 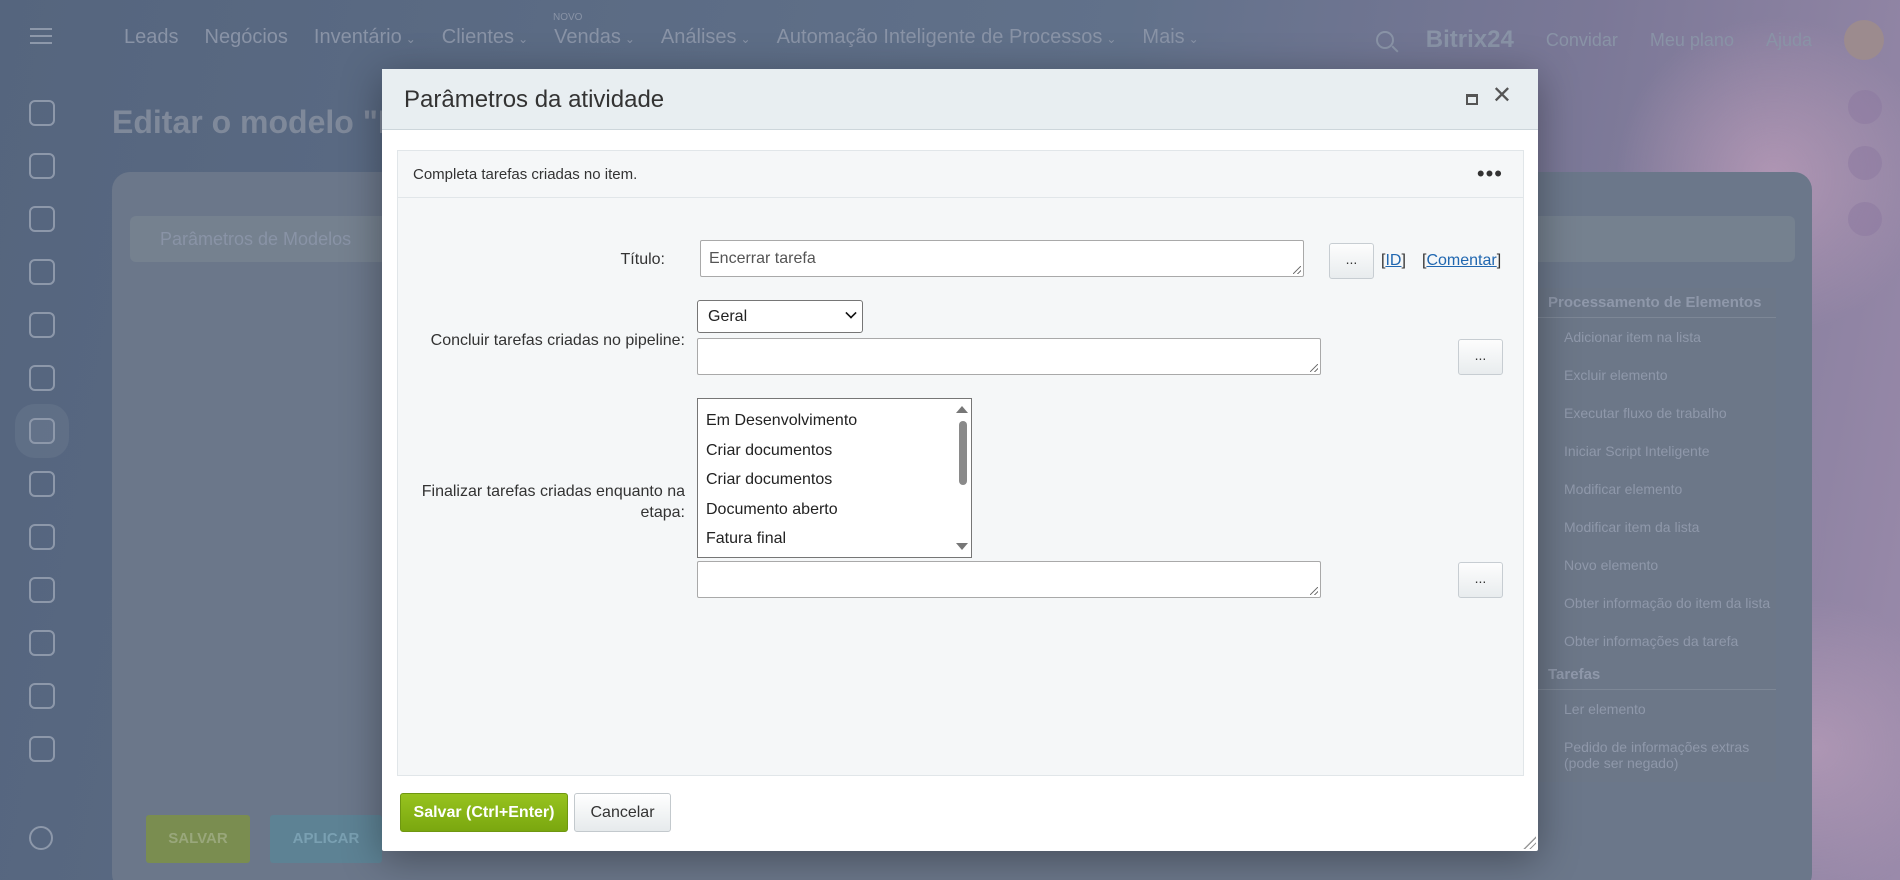 I want to click on help-link: Ajuda, so click(x=1789, y=40).